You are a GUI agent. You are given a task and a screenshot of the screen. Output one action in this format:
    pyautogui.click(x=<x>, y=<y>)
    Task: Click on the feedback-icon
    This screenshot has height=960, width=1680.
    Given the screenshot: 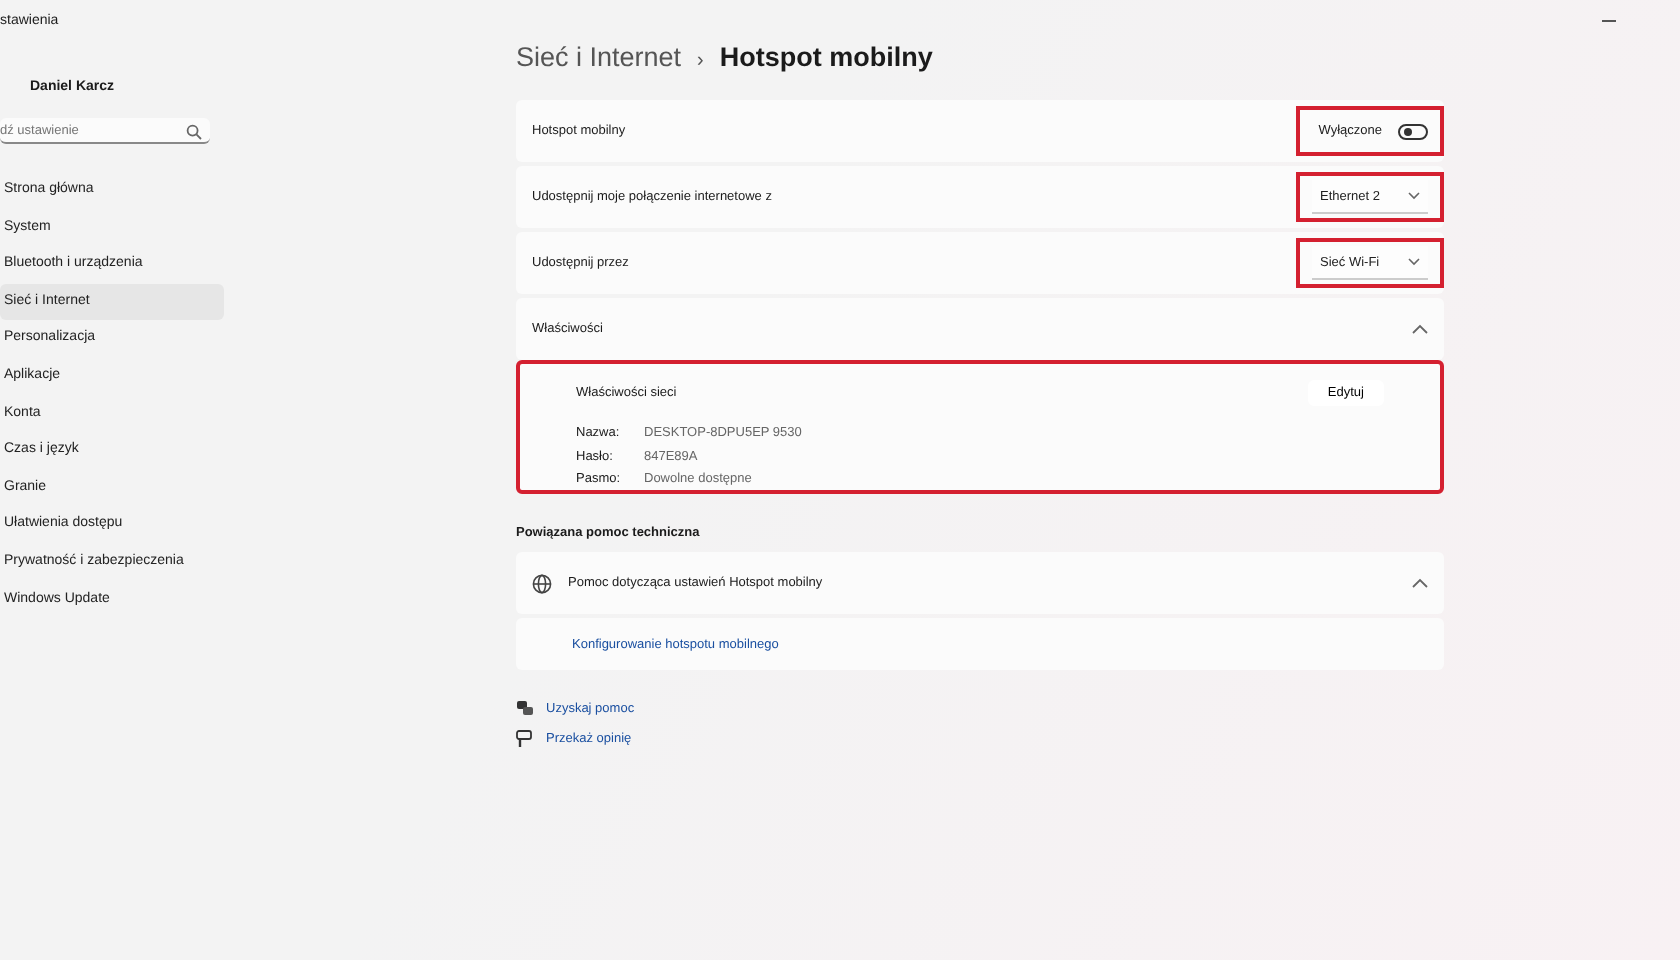 What is the action you would take?
    pyautogui.click(x=525, y=739)
    